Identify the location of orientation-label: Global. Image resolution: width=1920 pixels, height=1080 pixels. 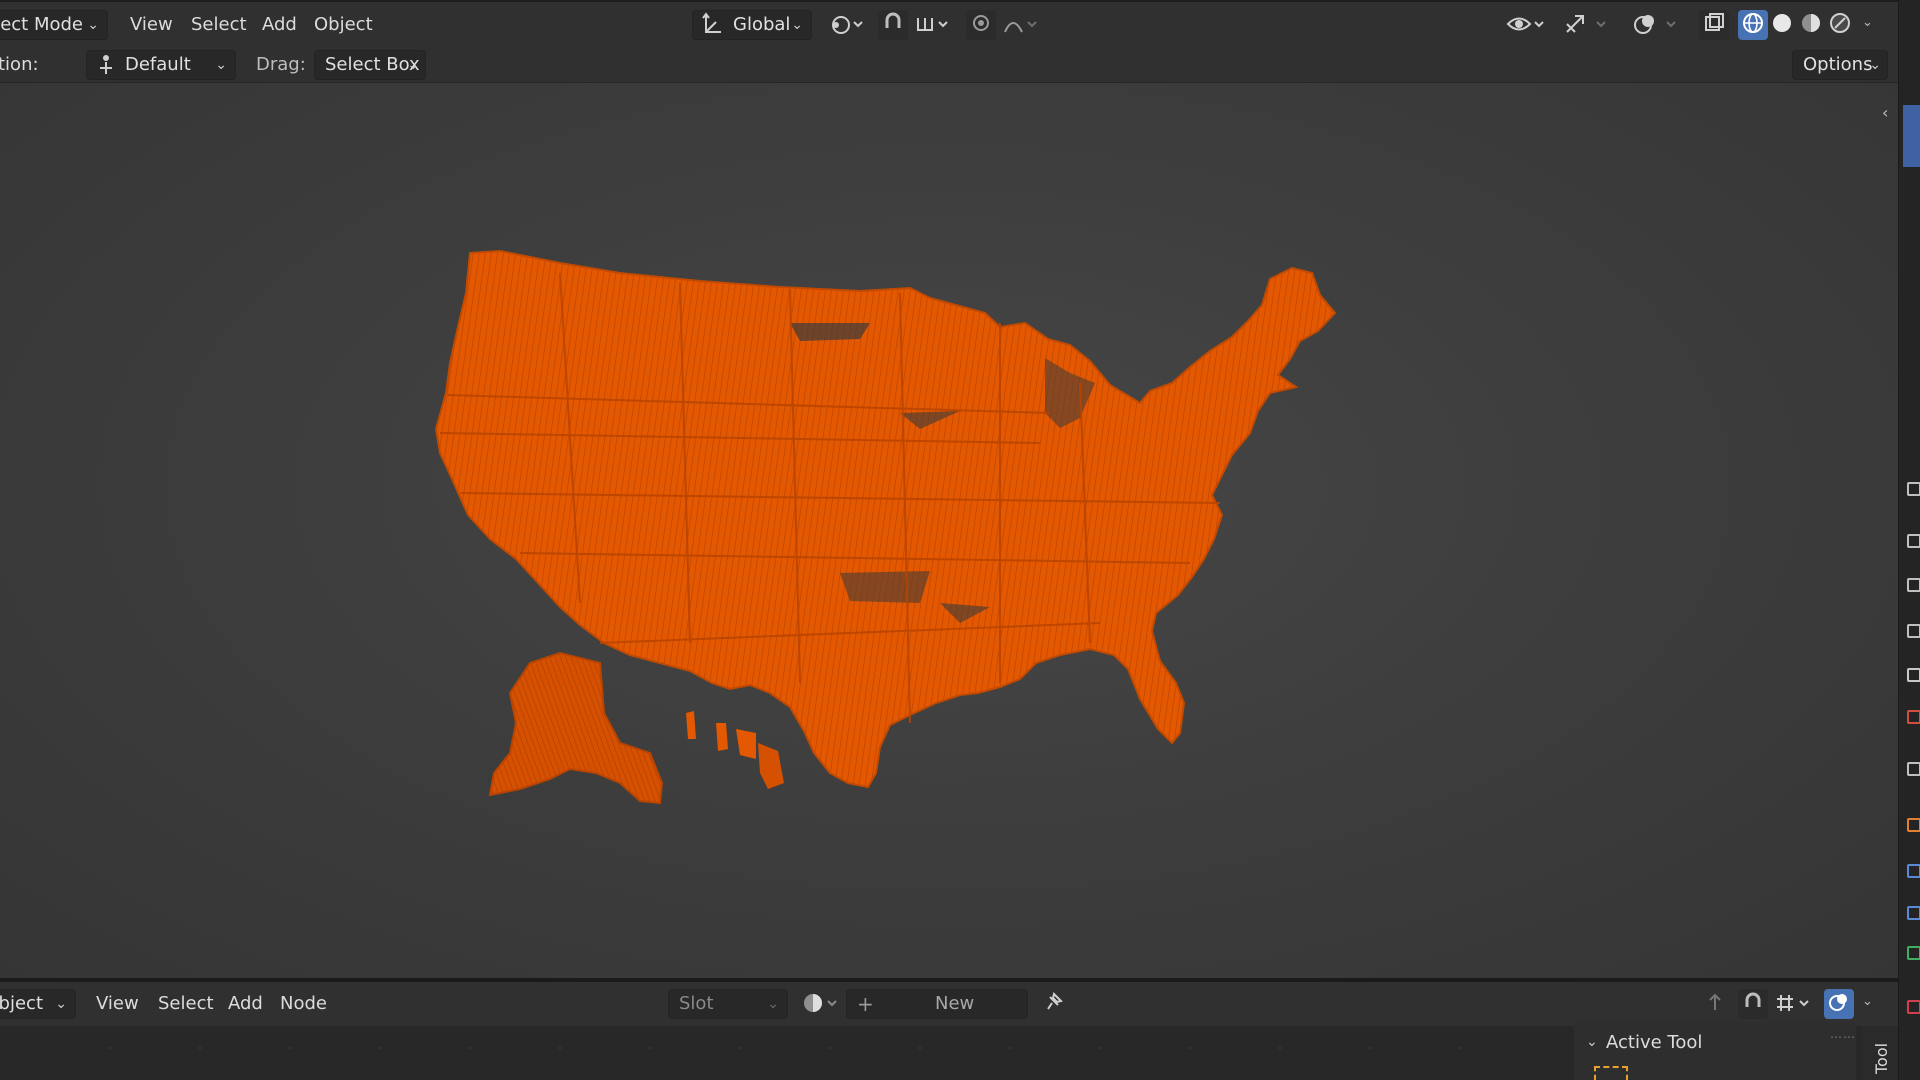
(762, 24).